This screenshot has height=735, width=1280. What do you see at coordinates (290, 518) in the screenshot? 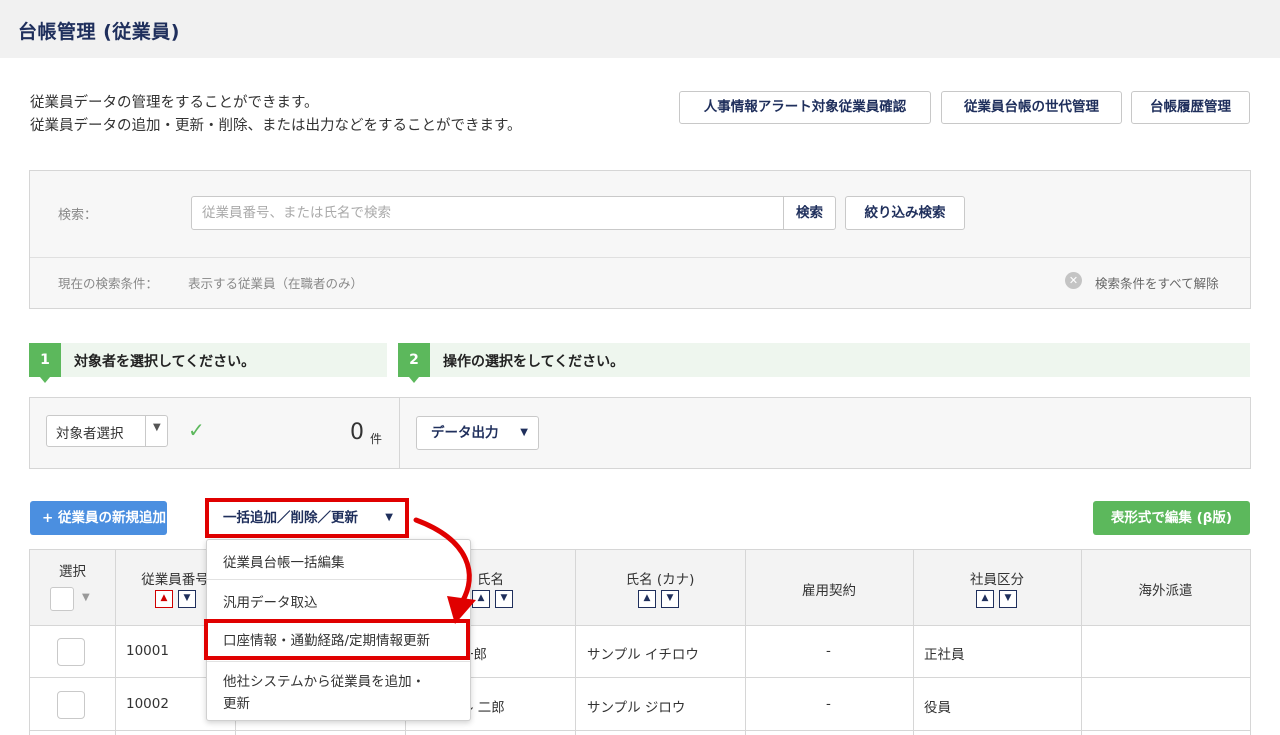
I see `bulk-operations-label: 一括追加／削除／更新` at bounding box center [290, 518].